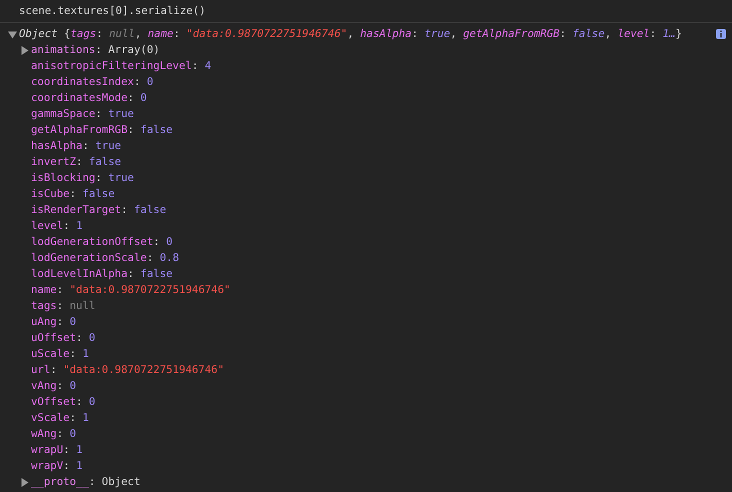 This screenshot has height=492, width=732. Describe the element at coordinates (44, 290) in the screenshot. I see `property-key: name` at that location.